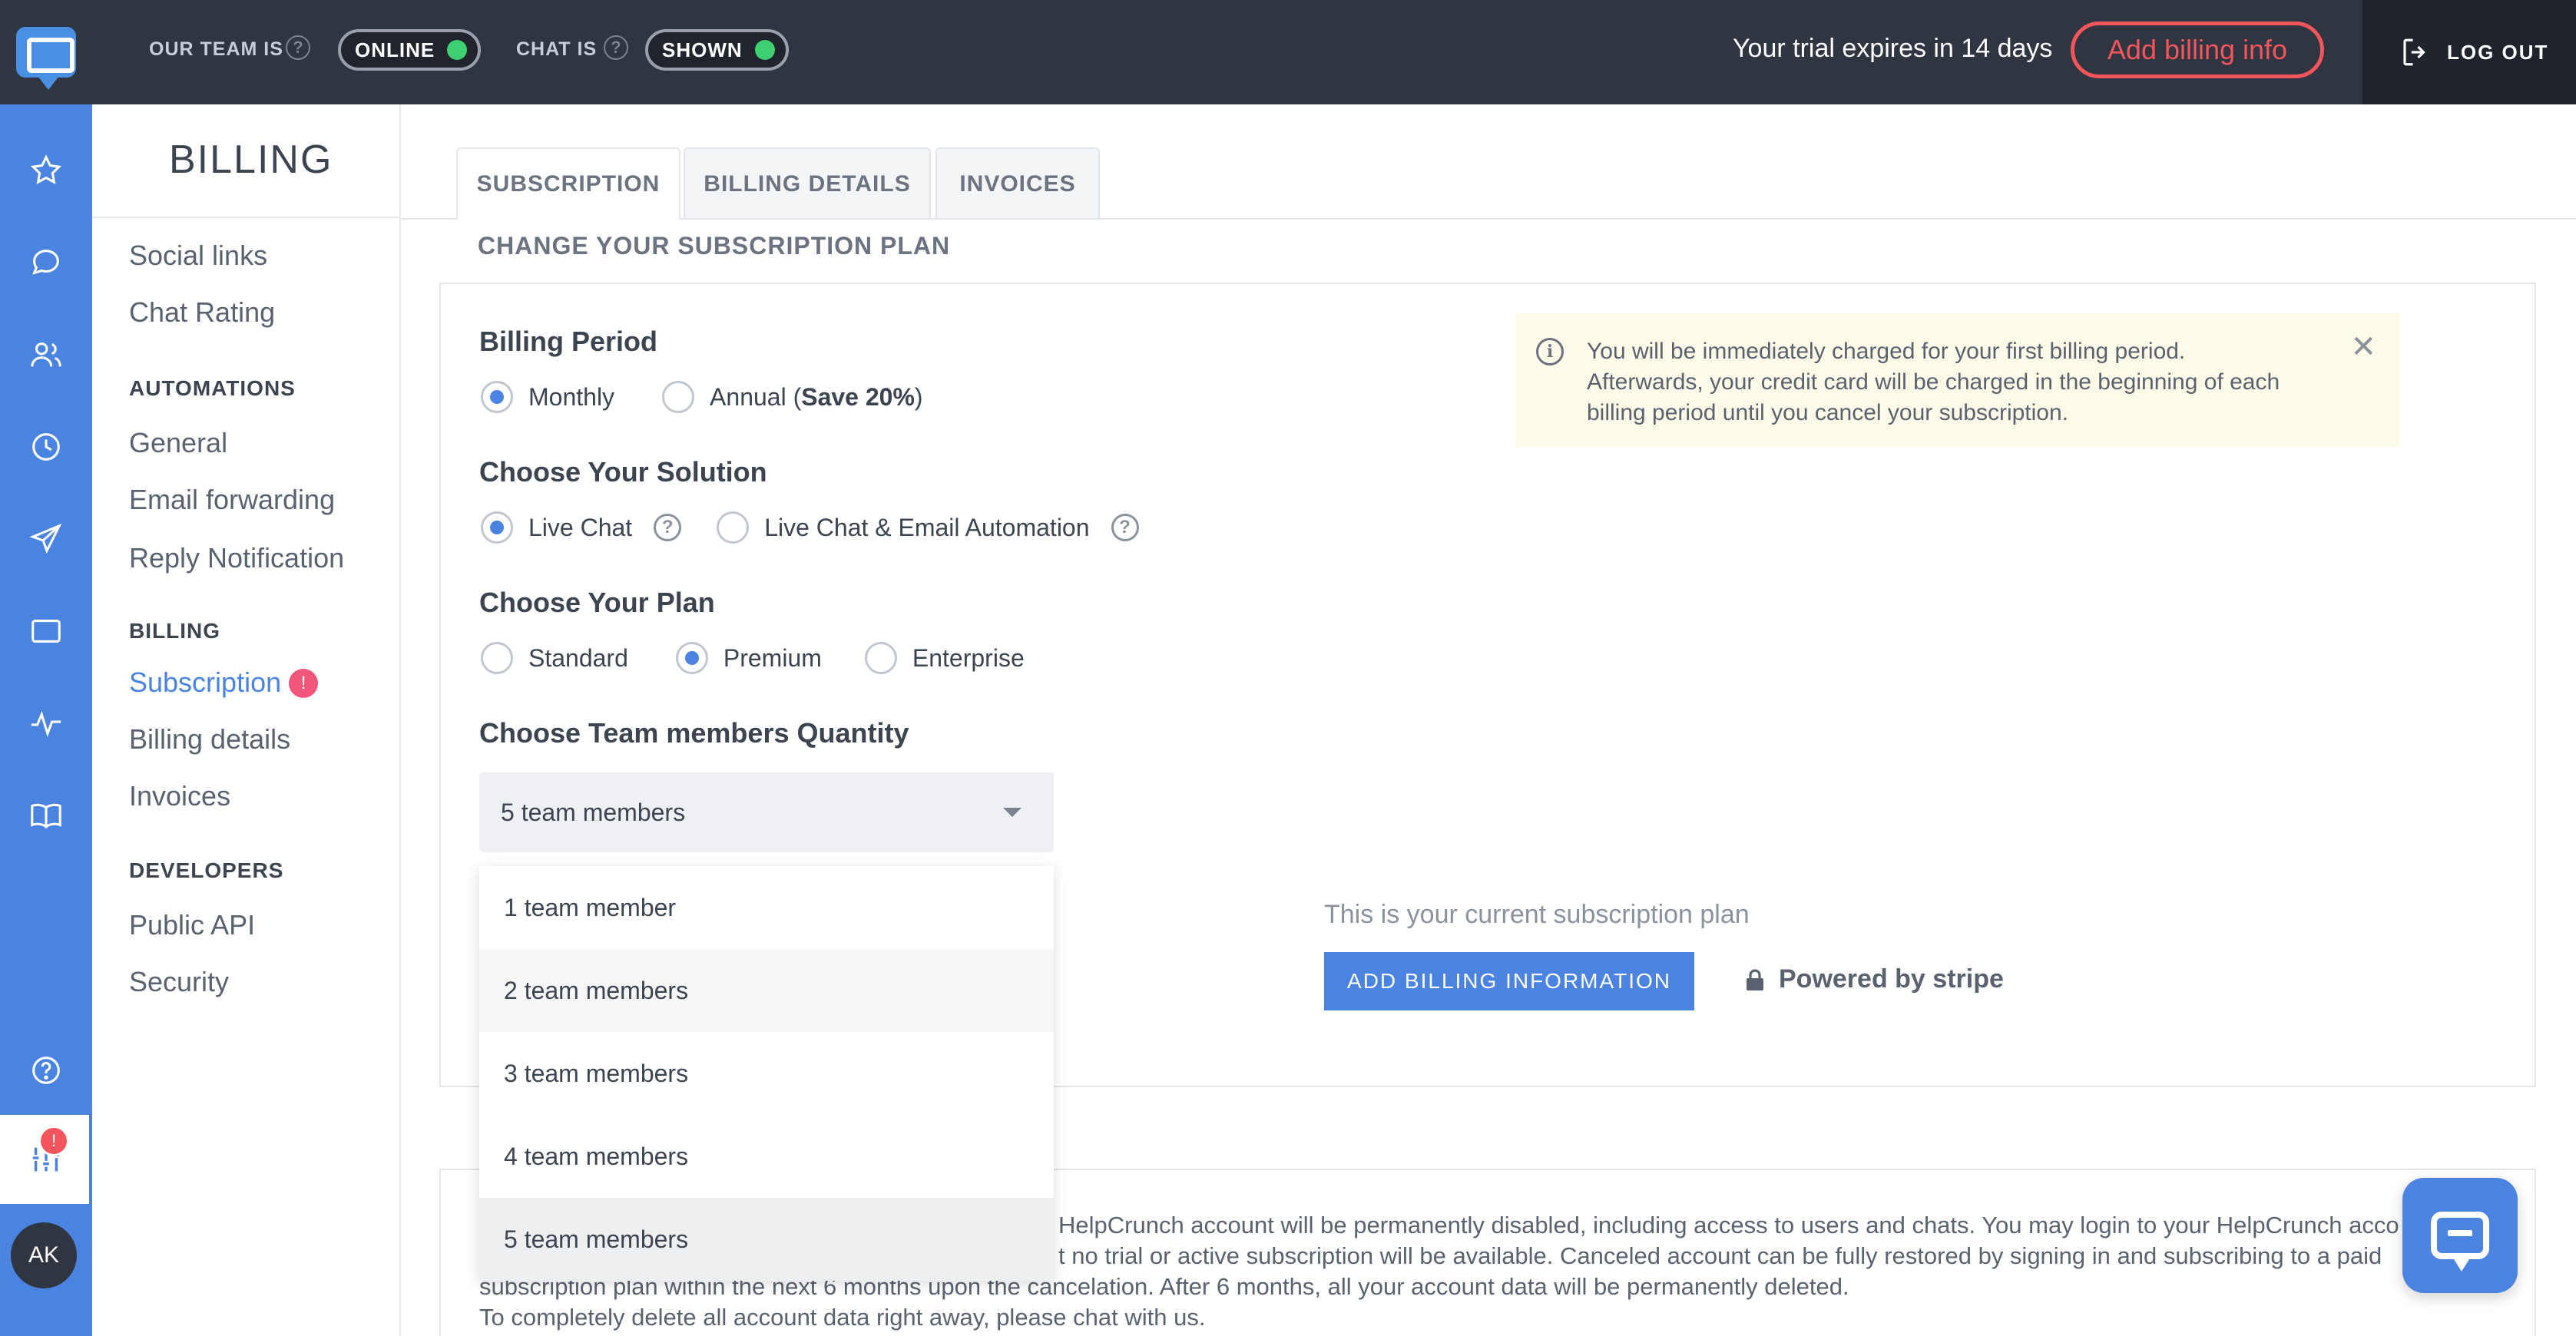 The height and width of the screenshot is (1336, 2576). I want to click on radio-enterprise, so click(880, 658).